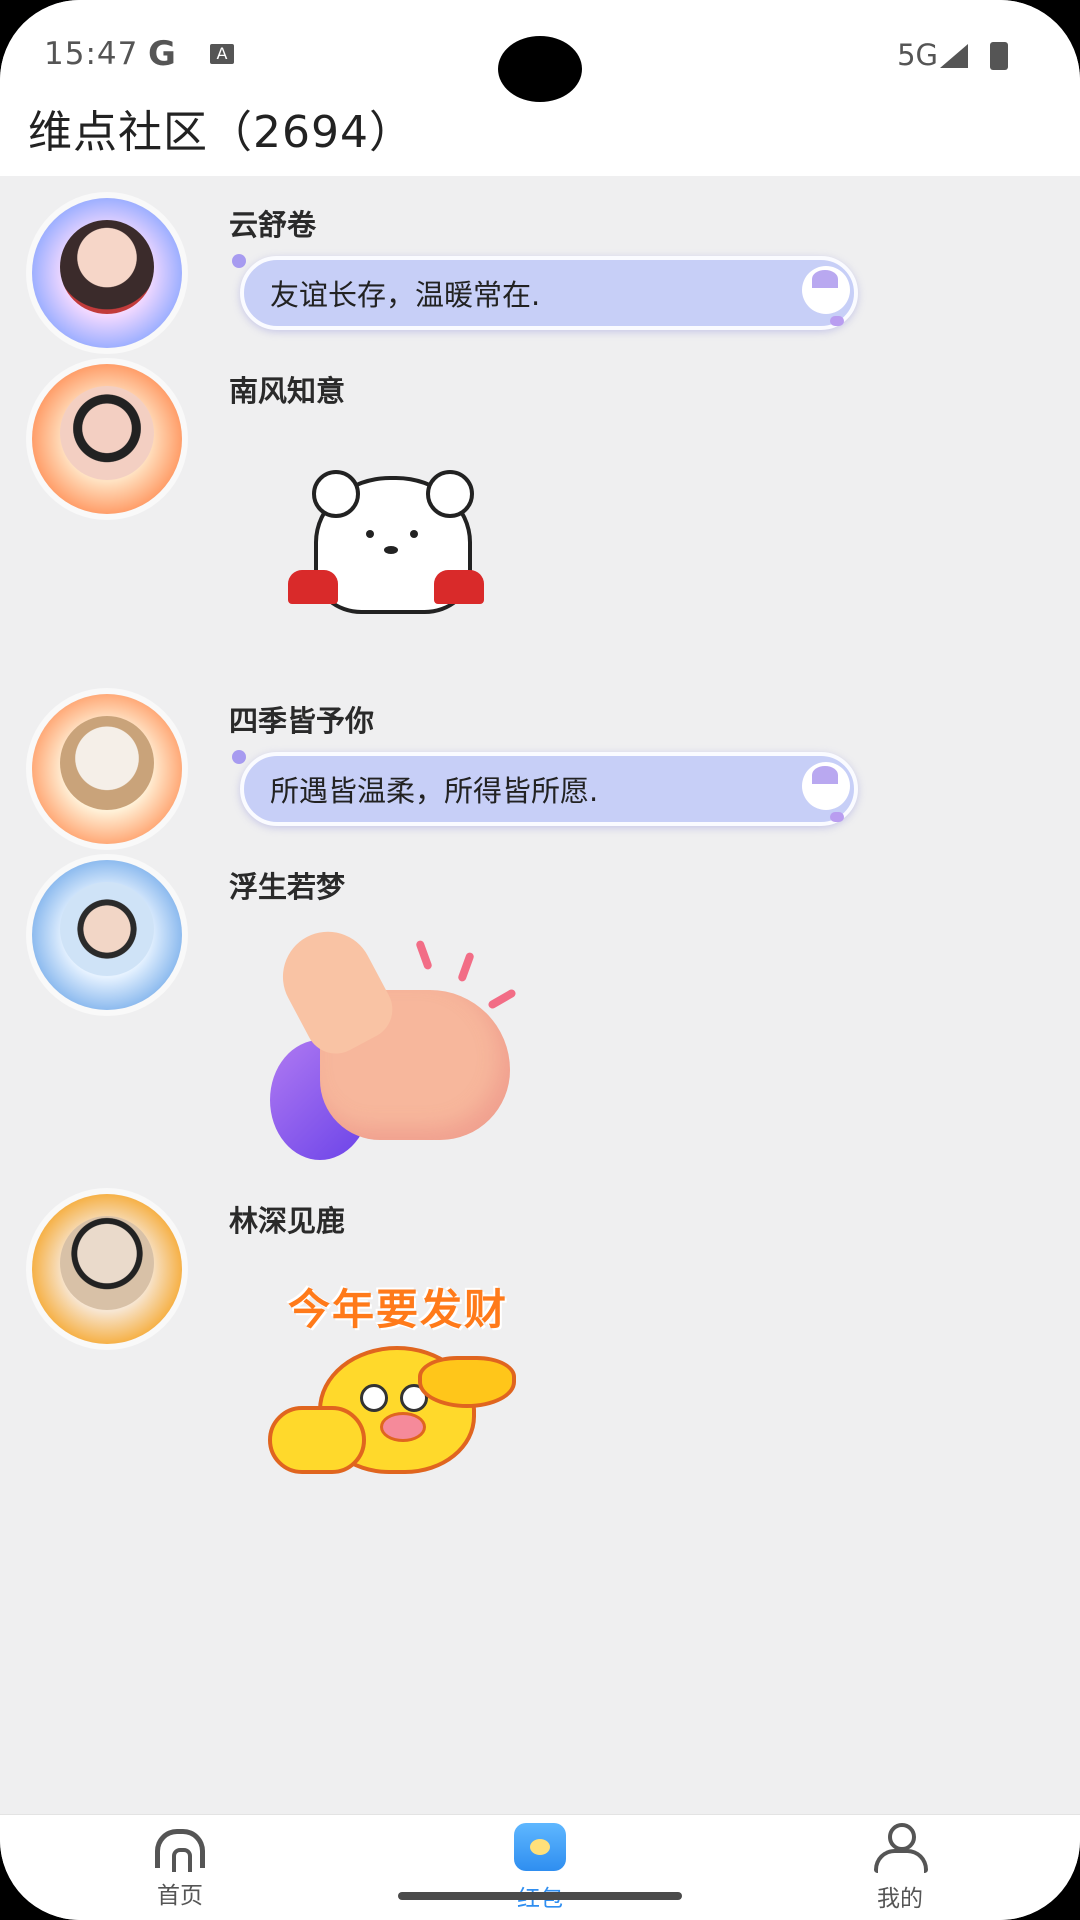 Image resolution: width=1080 pixels, height=1920 pixels. Describe the element at coordinates (954, 56) in the screenshot. I see `signal-icon` at that location.